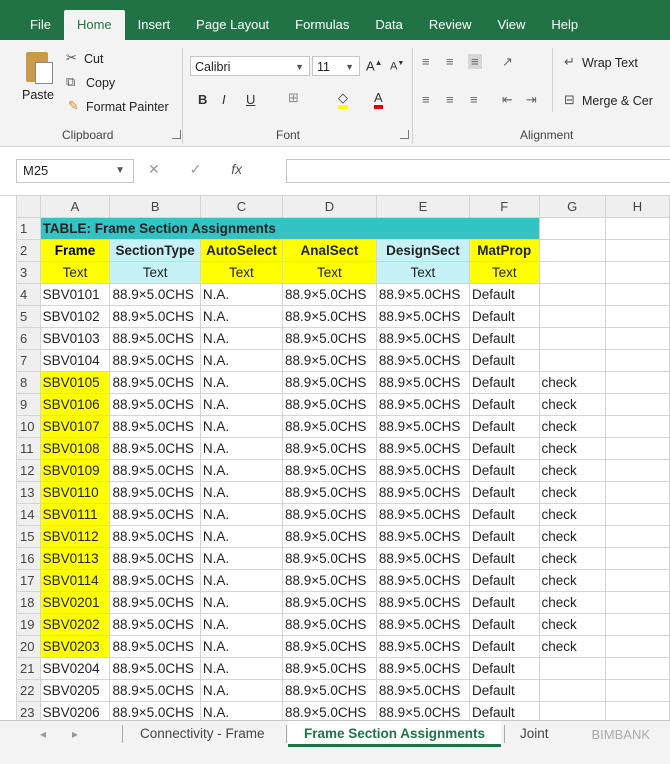  What do you see at coordinates (450, 99) in the screenshot?
I see `align-center-icon: ≡` at bounding box center [450, 99].